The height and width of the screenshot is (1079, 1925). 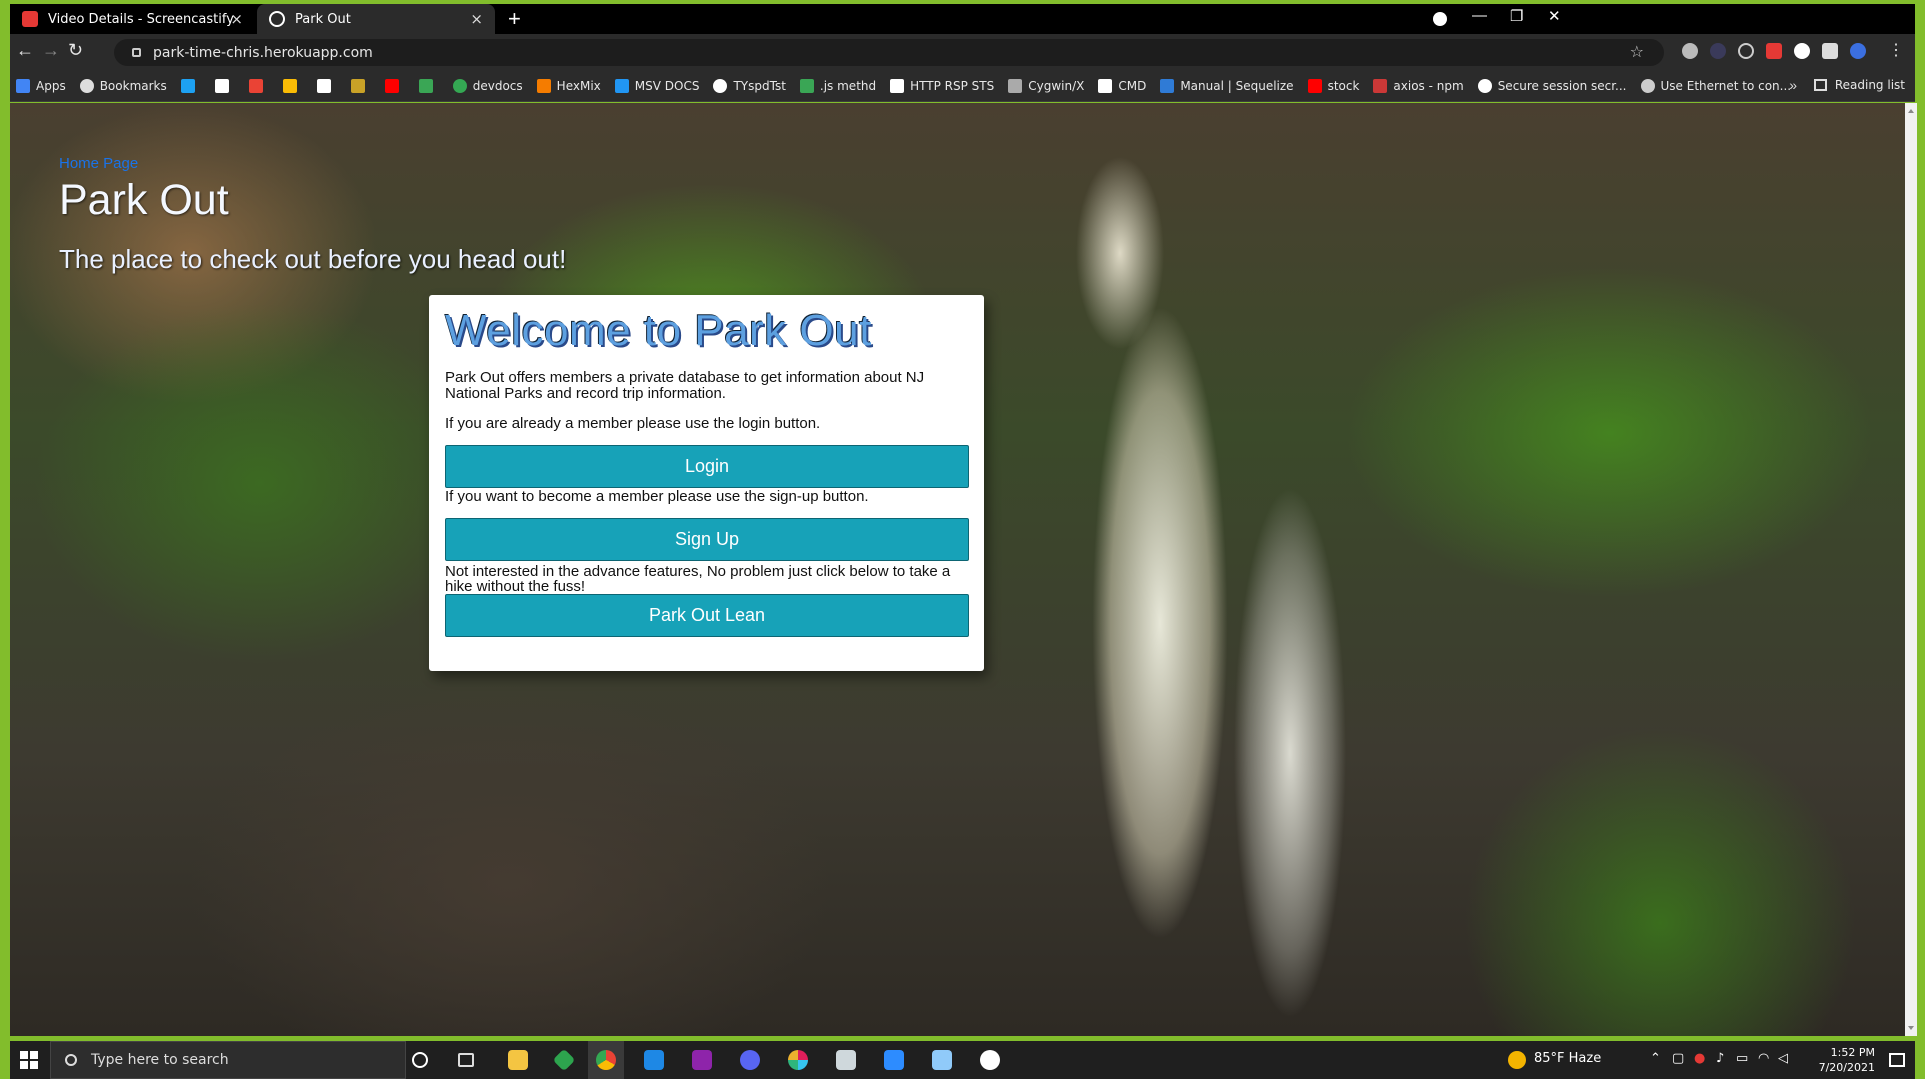 I want to click on screencastify-extension-icon, so click(x=1774, y=51).